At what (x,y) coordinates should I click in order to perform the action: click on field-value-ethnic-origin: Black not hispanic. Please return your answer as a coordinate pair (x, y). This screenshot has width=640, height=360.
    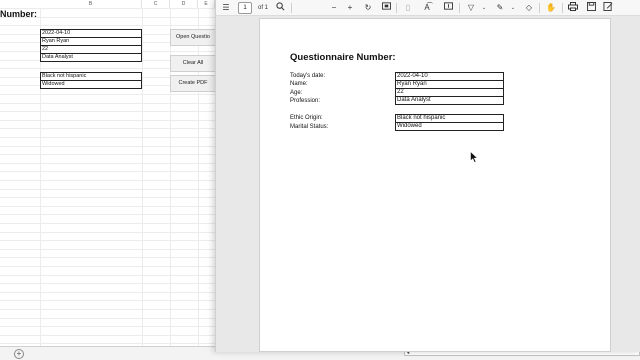
    Looking at the image, I should click on (449, 118).